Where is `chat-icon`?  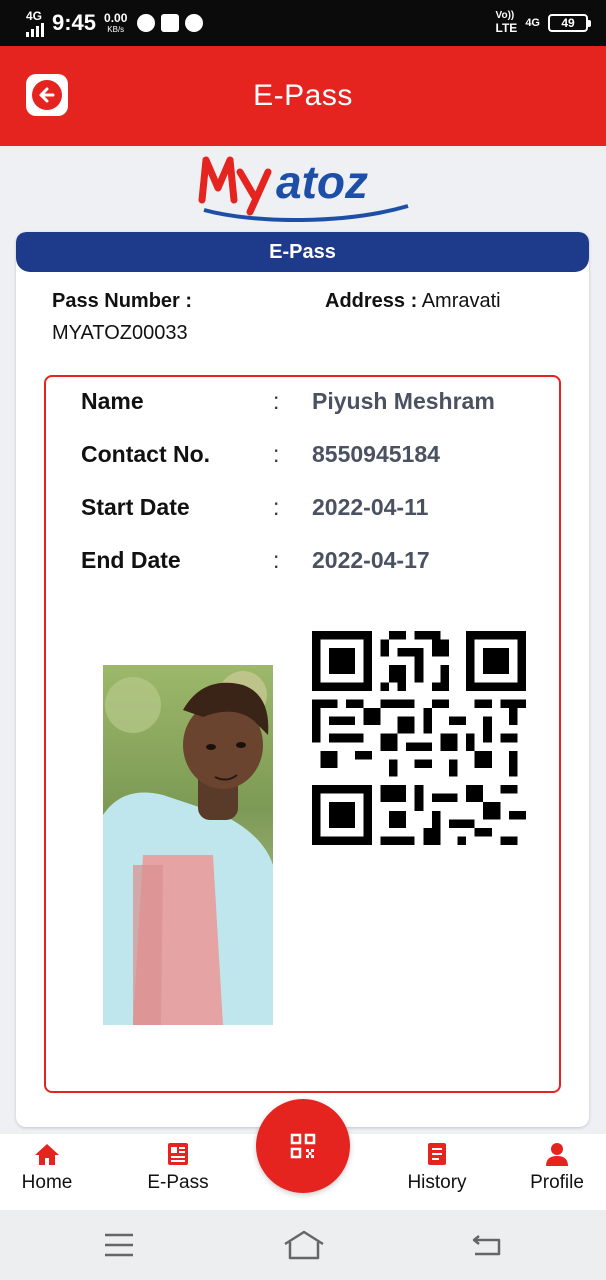
chat-icon is located at coordinates (194, 23).